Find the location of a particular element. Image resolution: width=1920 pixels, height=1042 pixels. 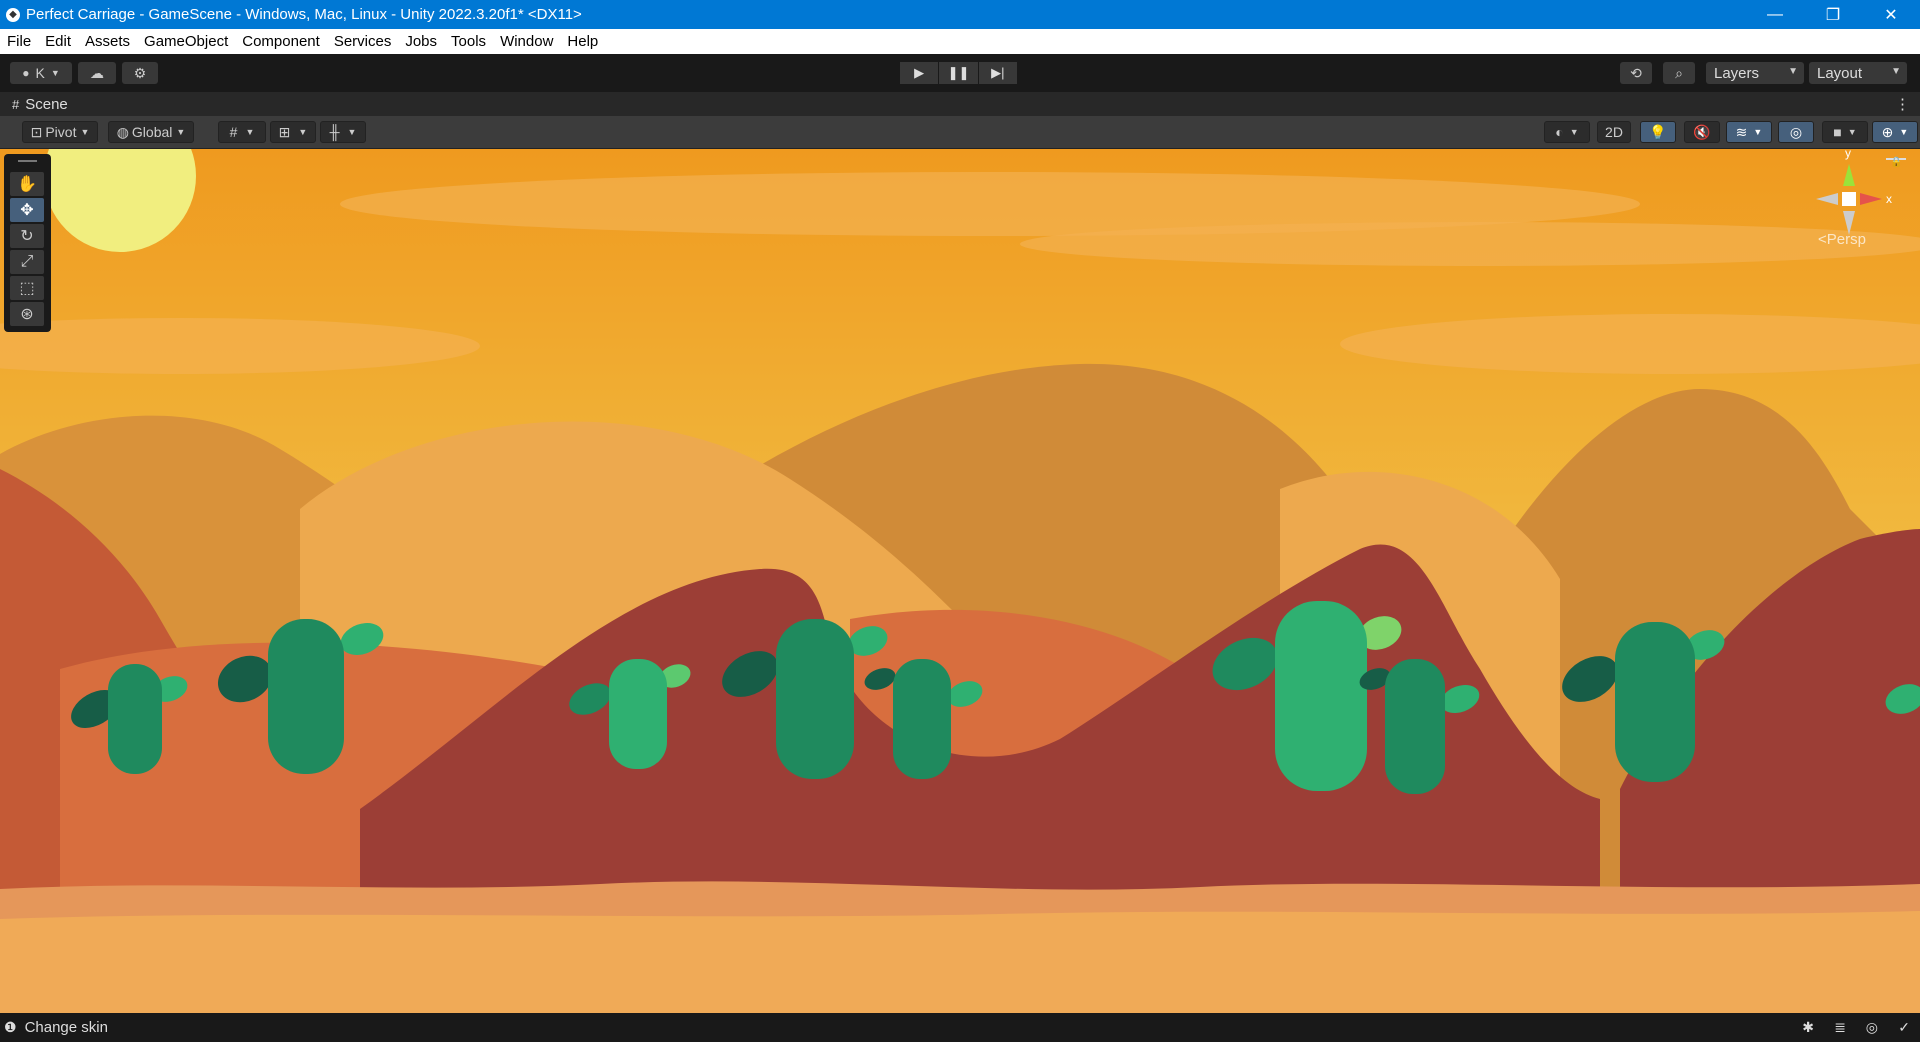

account-label: K is located at coordinates (40, 73).